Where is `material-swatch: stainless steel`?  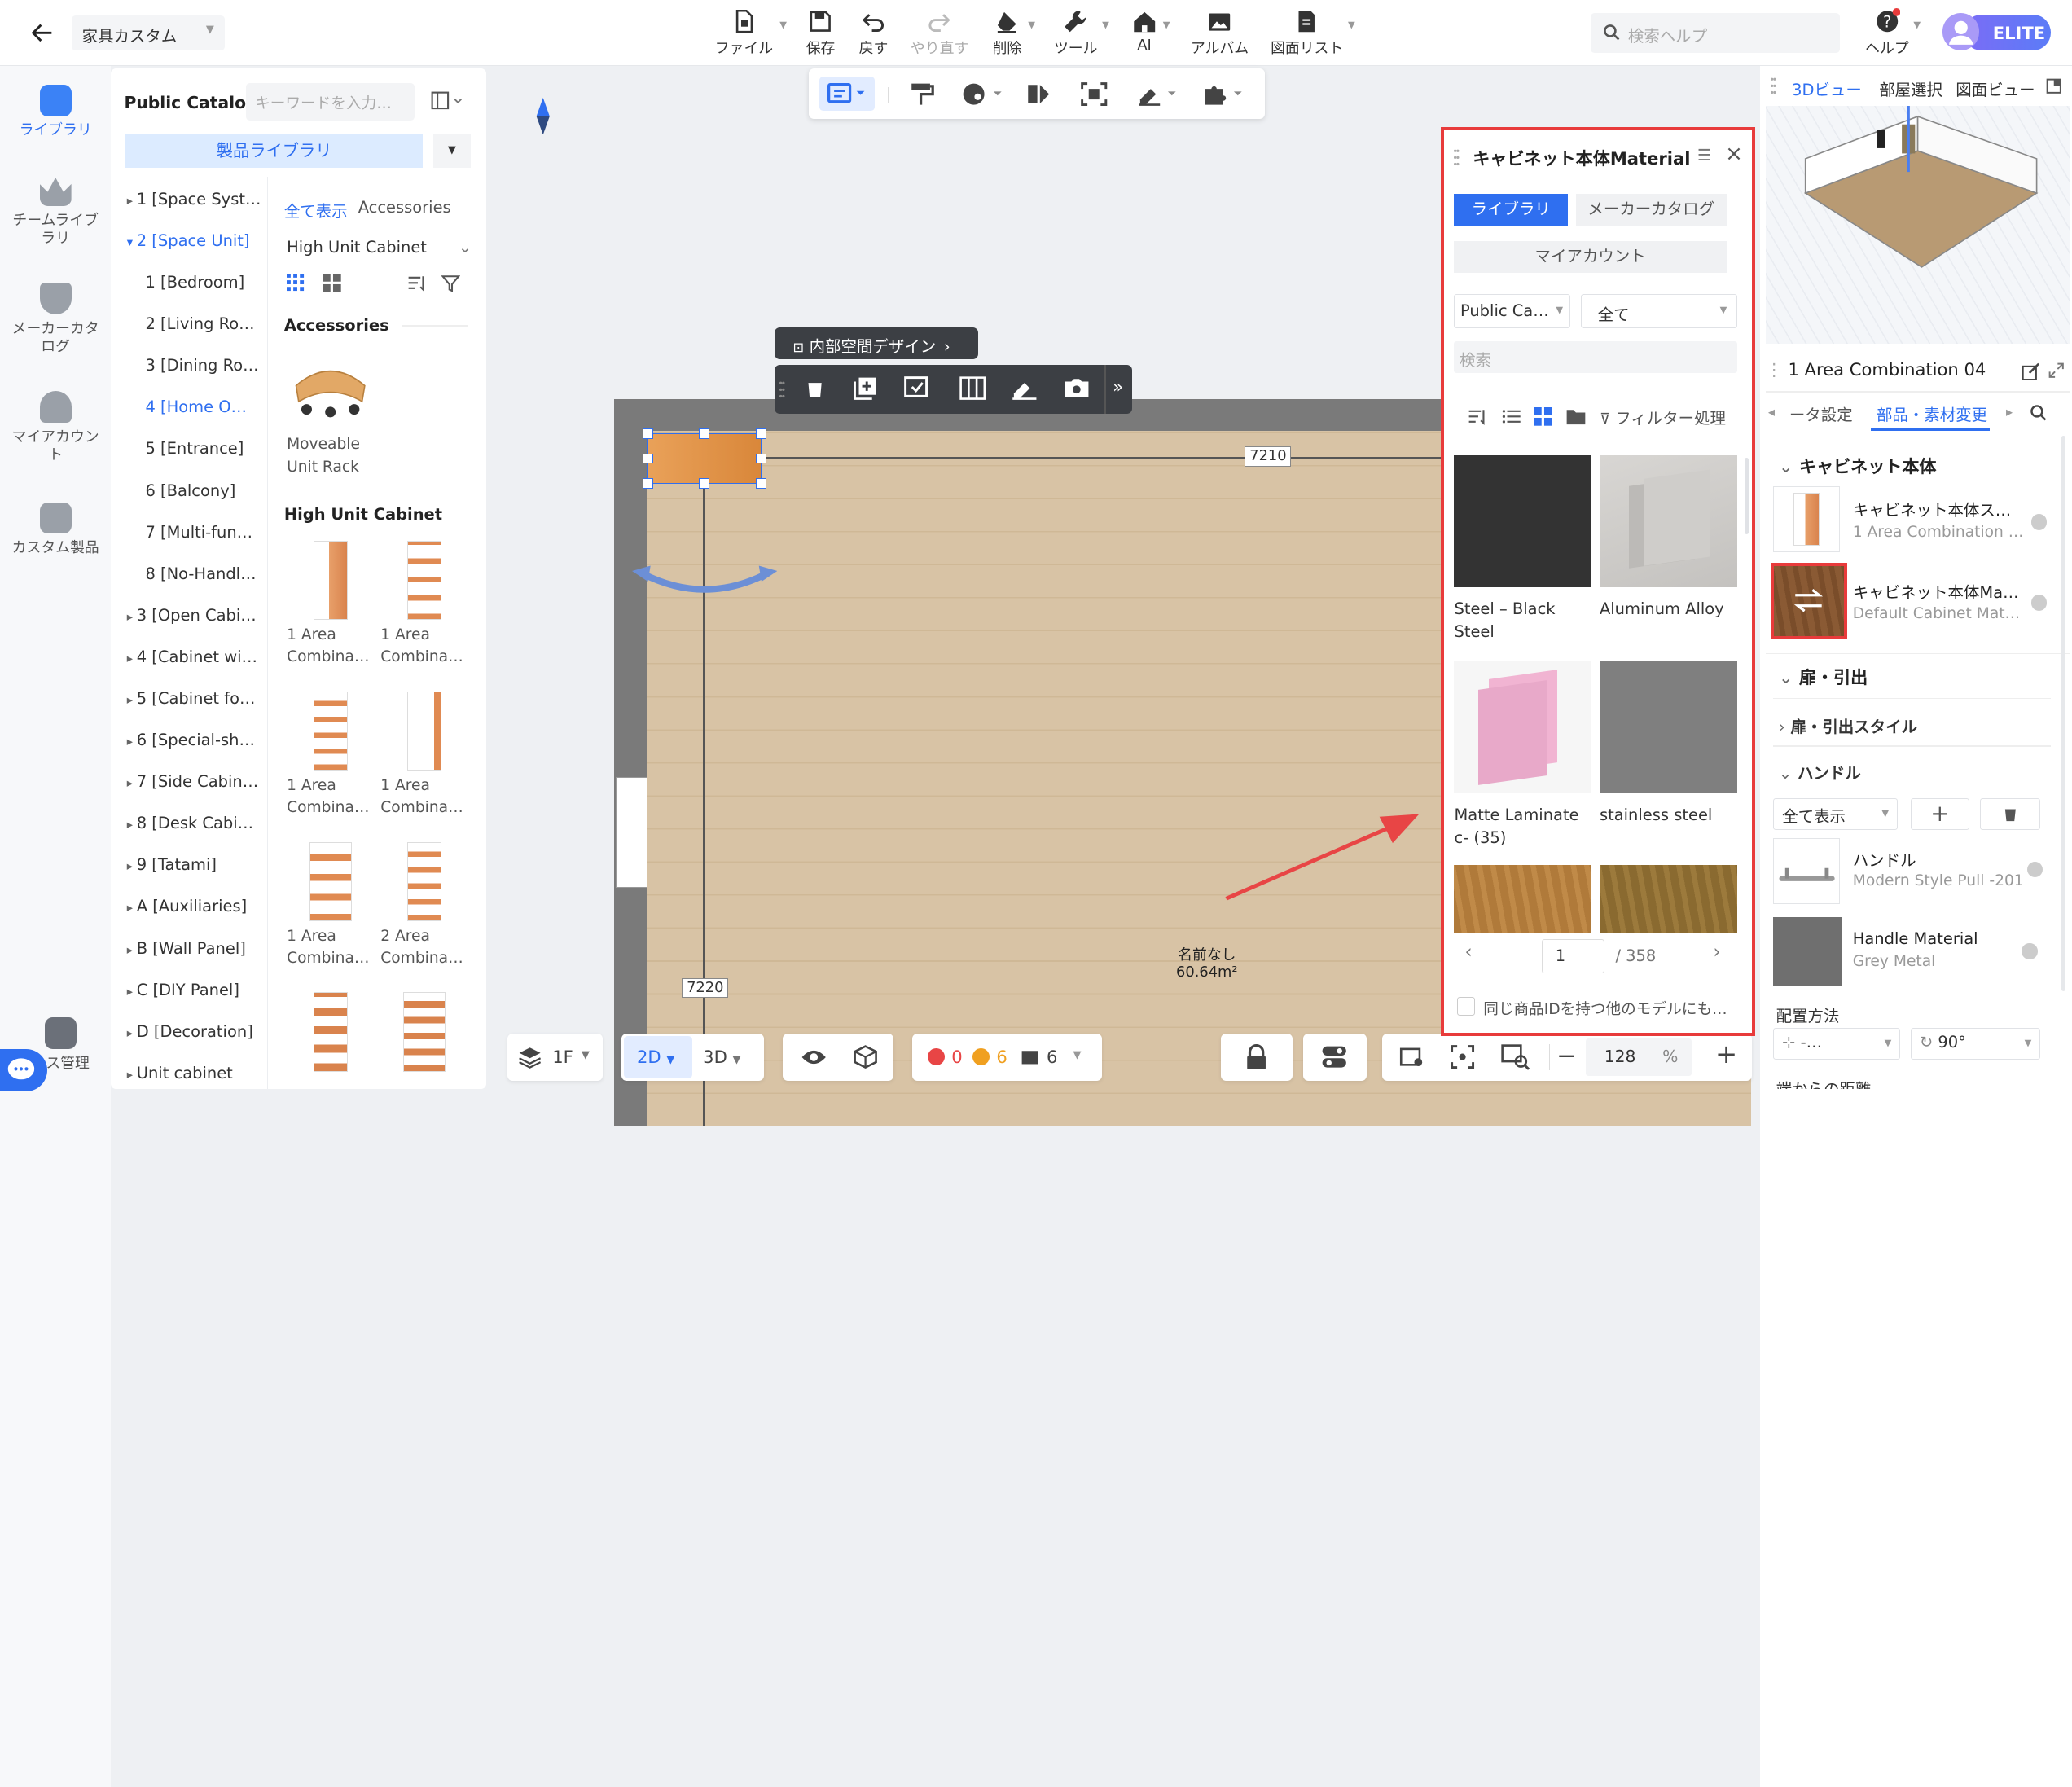 material-swatch: stainless steel is located at coordinates (1668, 744).